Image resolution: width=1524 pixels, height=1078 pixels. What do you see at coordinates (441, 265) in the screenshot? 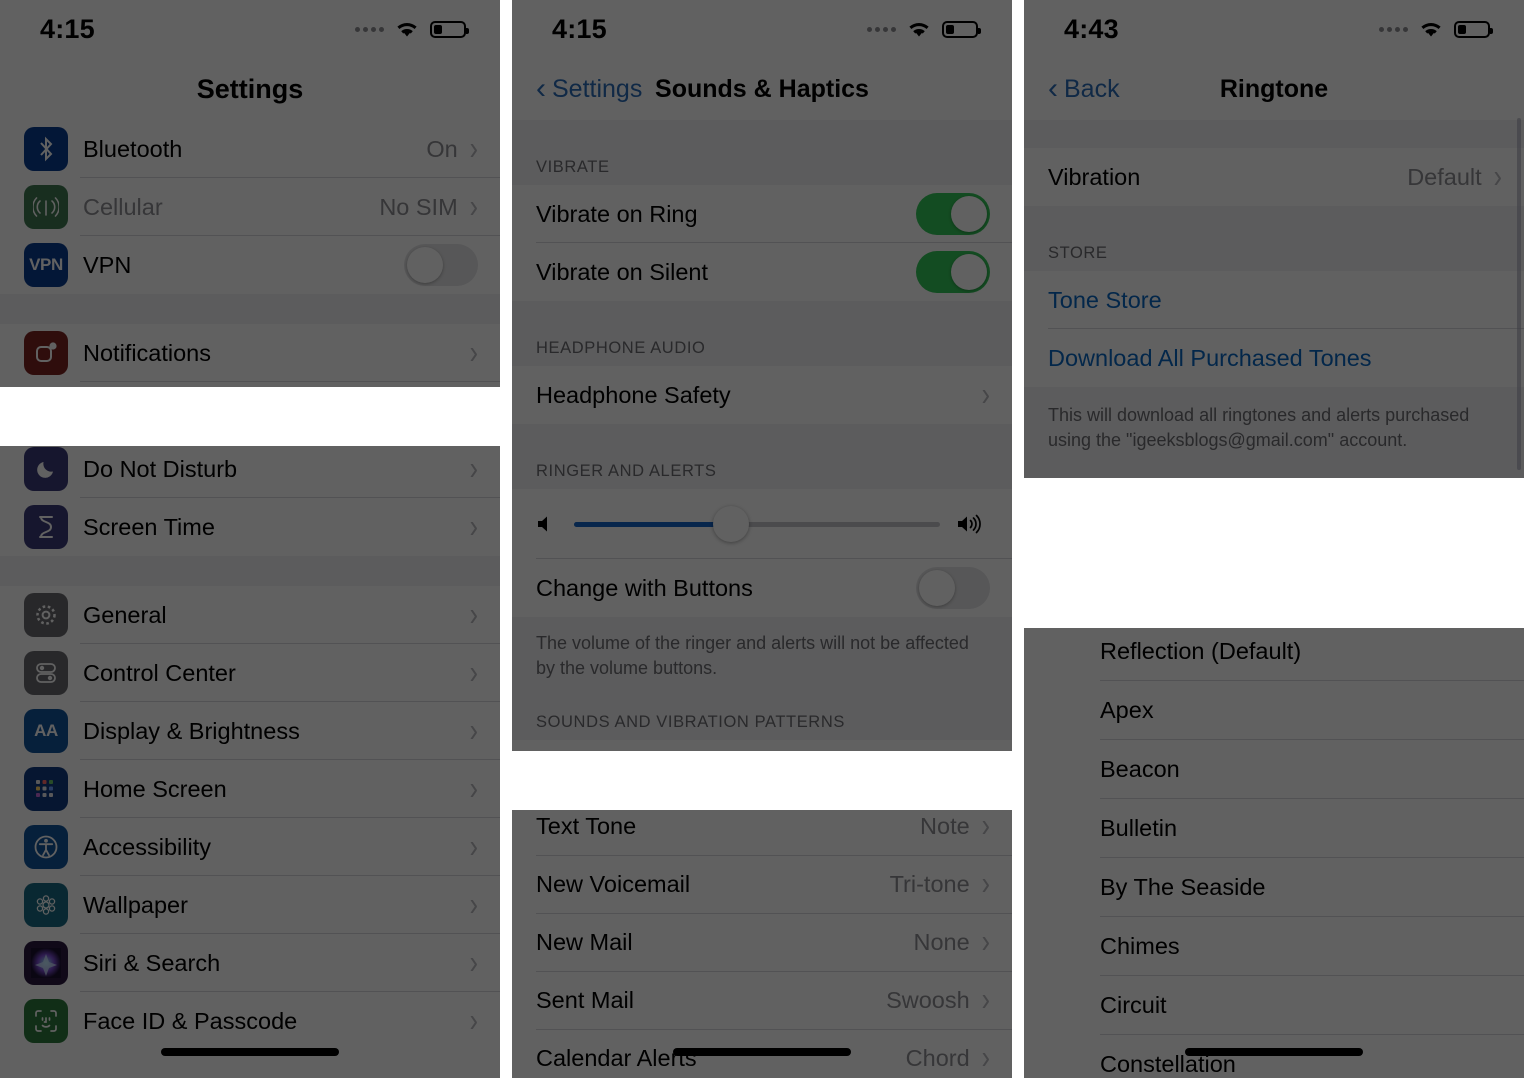
I see `vpn-toggle` at bounding box center [441, 265].